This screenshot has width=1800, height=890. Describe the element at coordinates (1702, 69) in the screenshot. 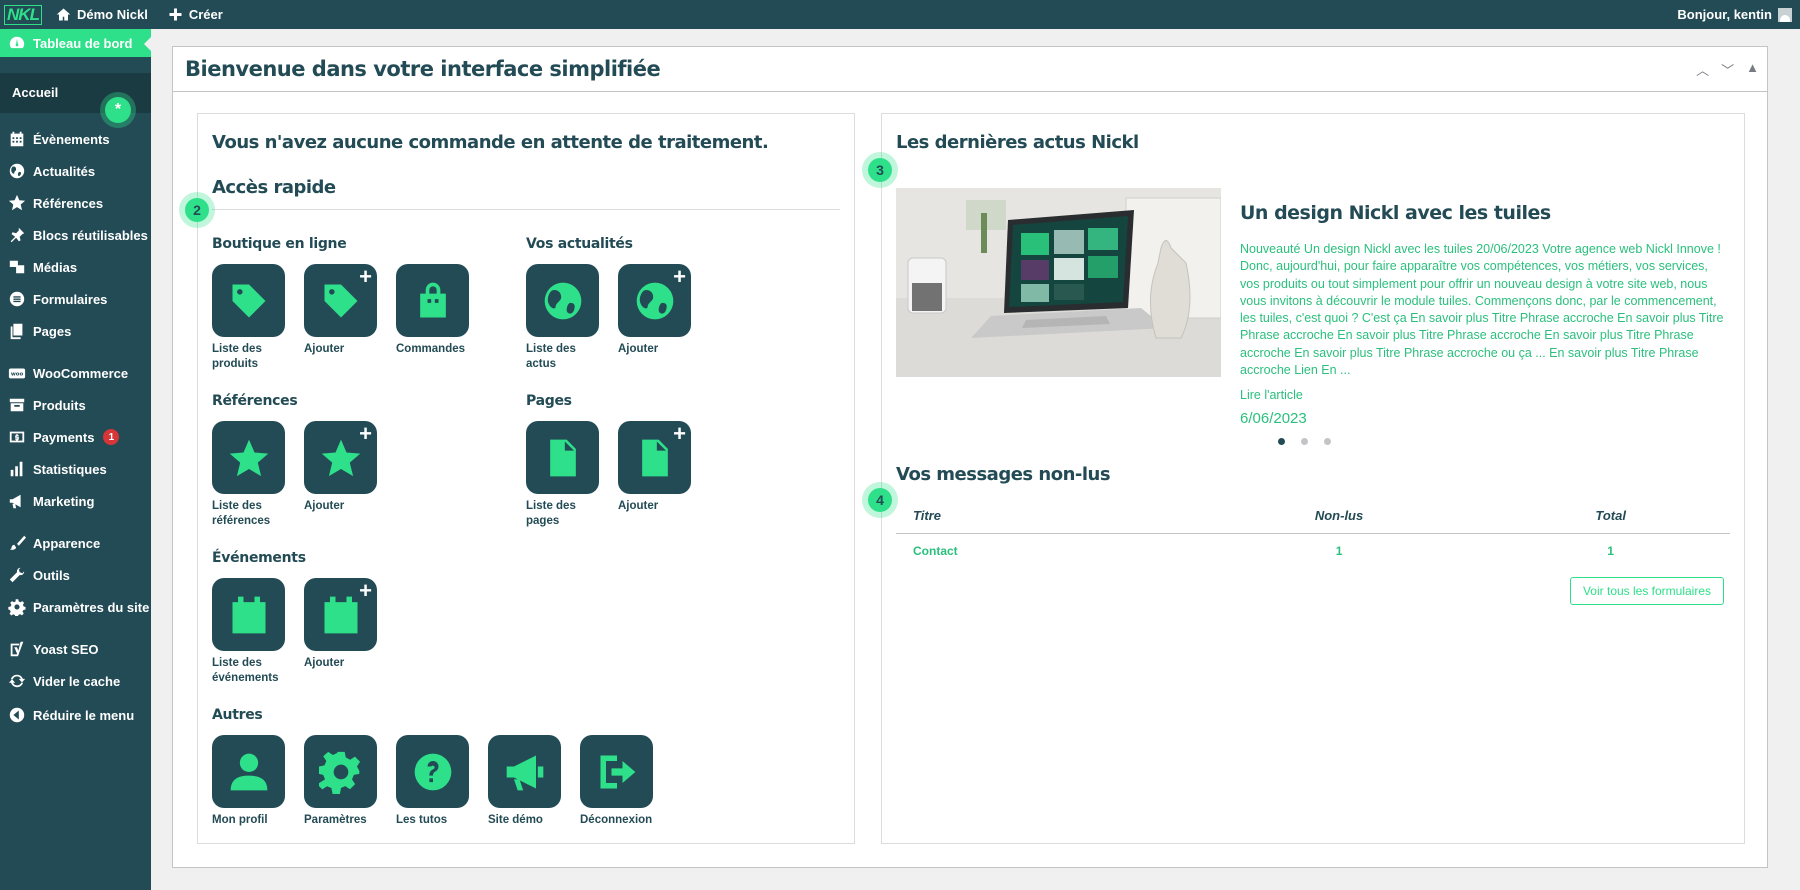

I see `chevron-up-icon: ︿` at that location.